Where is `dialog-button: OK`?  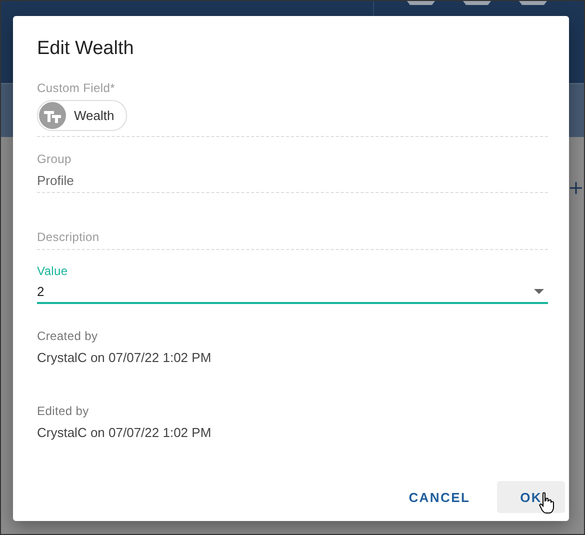 dialog-button: OK is located at coordinates (531, 497).